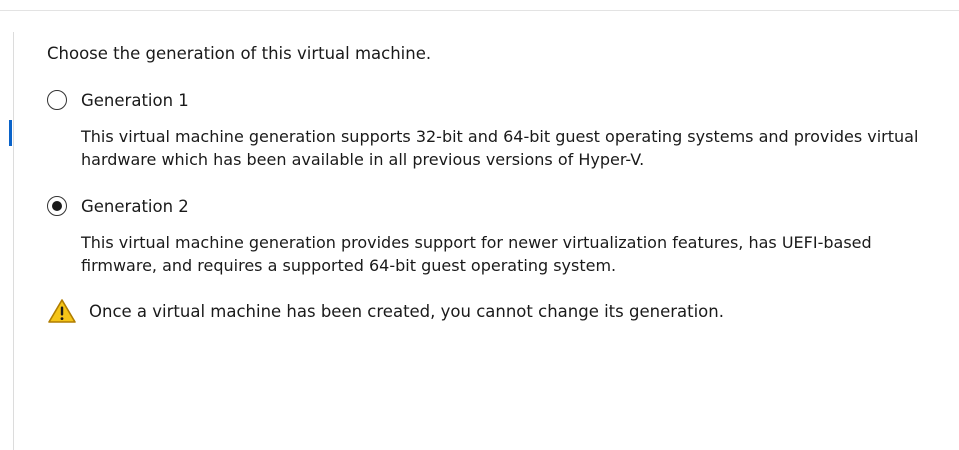  Describe the element at coordinates (479, 10) in the screenshot. I see `top-divider` at that location.